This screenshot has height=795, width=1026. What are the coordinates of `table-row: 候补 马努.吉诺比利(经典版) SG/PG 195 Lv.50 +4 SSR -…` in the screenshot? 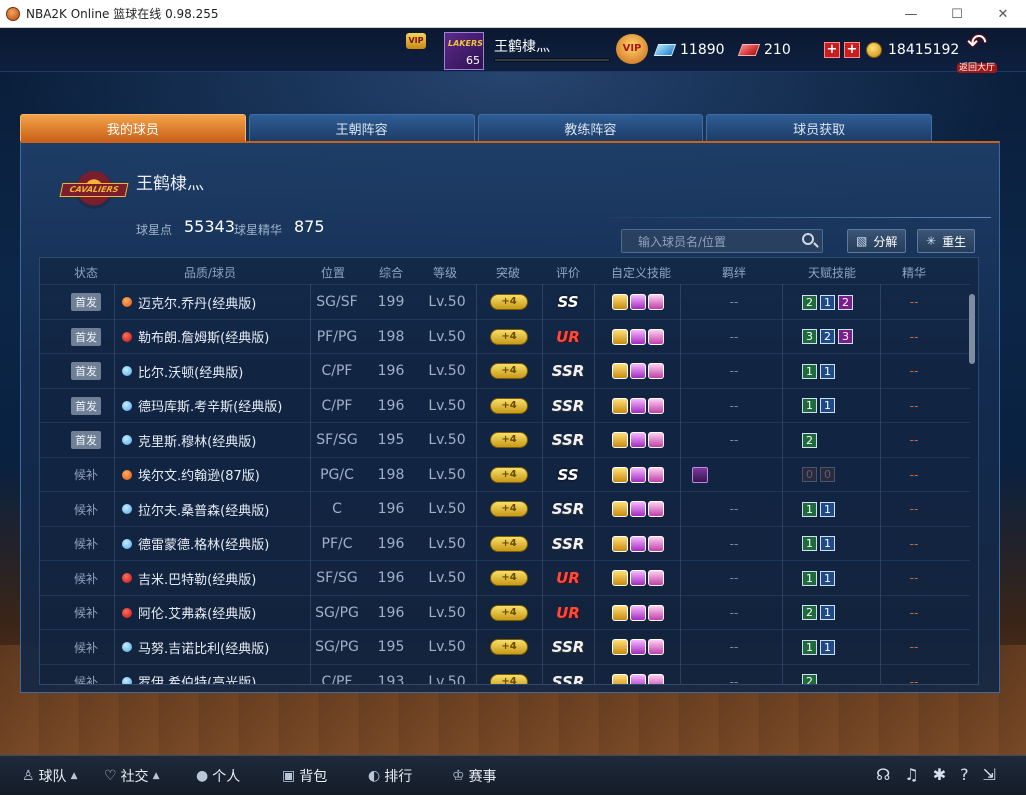 It's located at (505, 646).